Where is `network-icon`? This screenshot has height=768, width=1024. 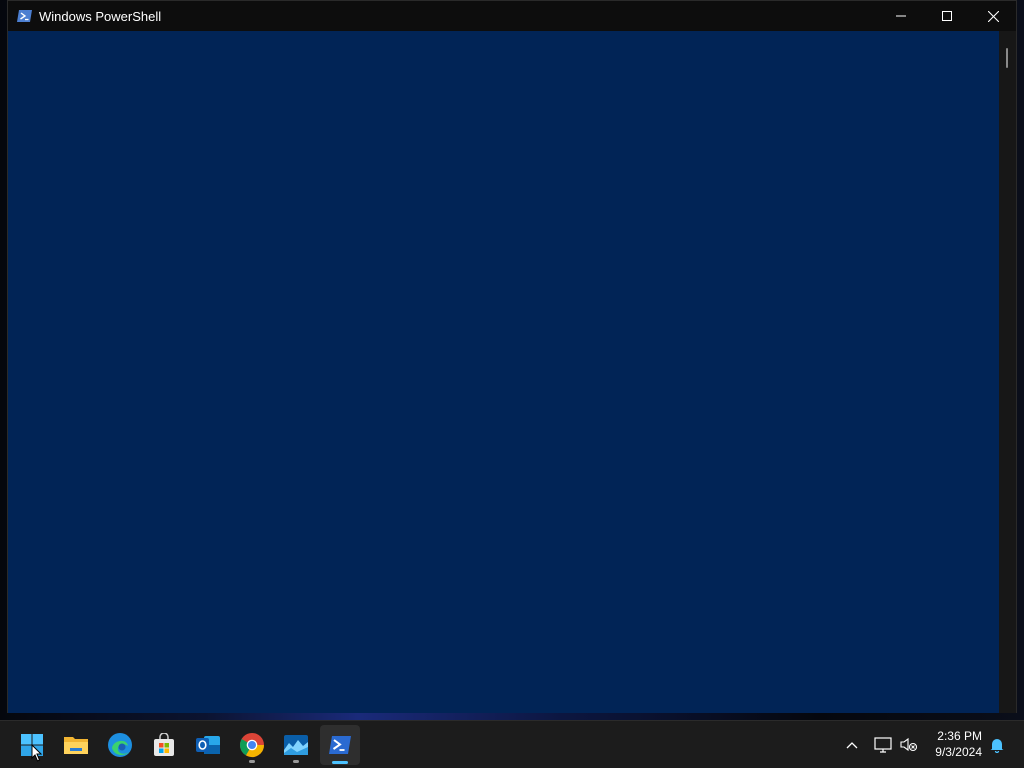 network-icon is located at coordinates (883, 745).